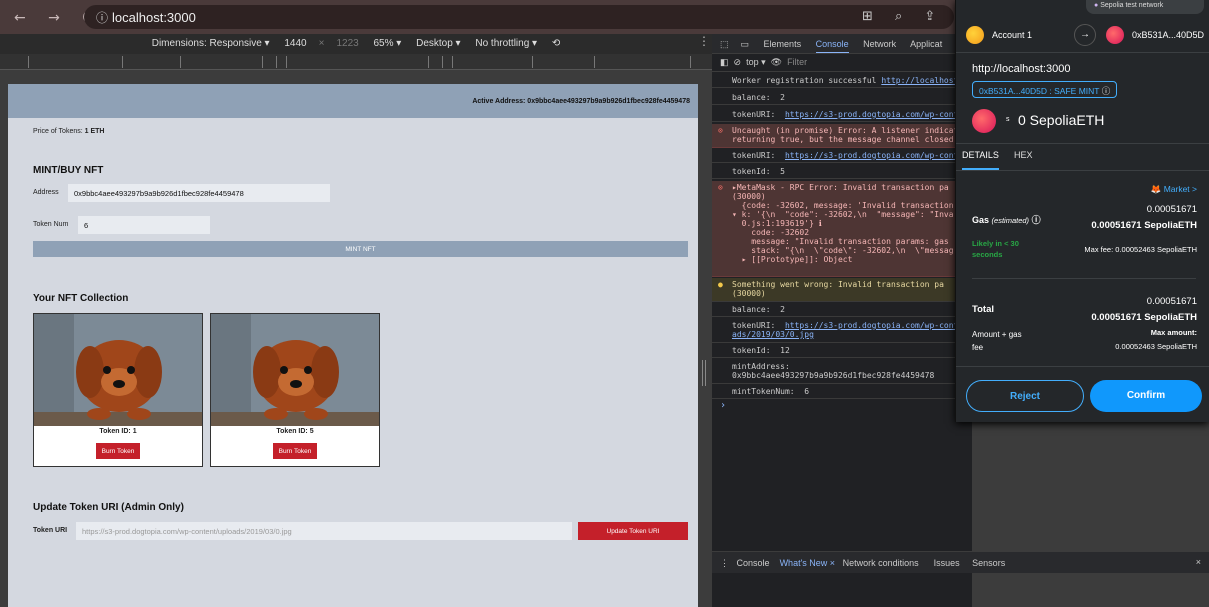 The width and height of the screenshot is (1209, 607). I want to click on market-link: 🦊 Market >, so click(1174, 189).